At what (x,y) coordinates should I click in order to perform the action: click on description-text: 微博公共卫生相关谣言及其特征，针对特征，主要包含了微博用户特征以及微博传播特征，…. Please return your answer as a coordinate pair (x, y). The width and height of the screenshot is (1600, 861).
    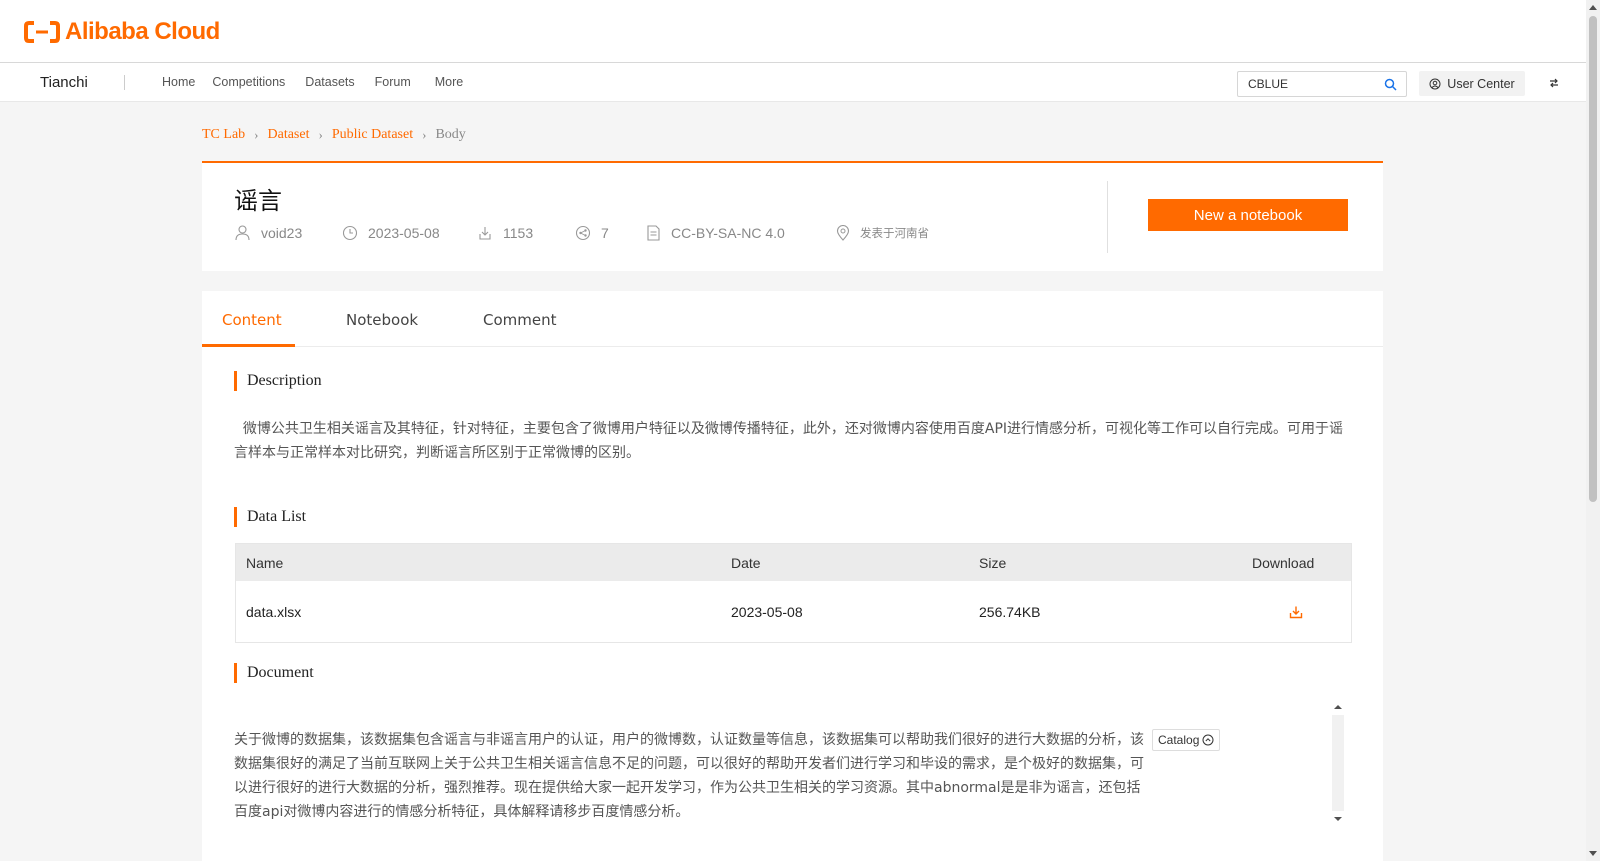
    Looking at the image, I should click on (794, 441).